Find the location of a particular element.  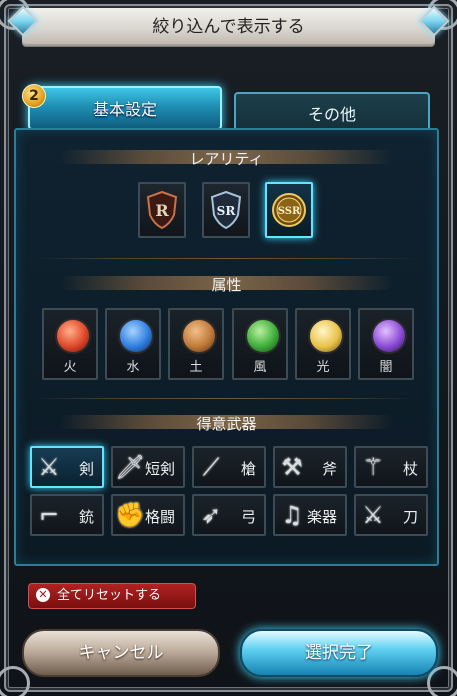

earth-element-icon is located at coordinates (199, 336).